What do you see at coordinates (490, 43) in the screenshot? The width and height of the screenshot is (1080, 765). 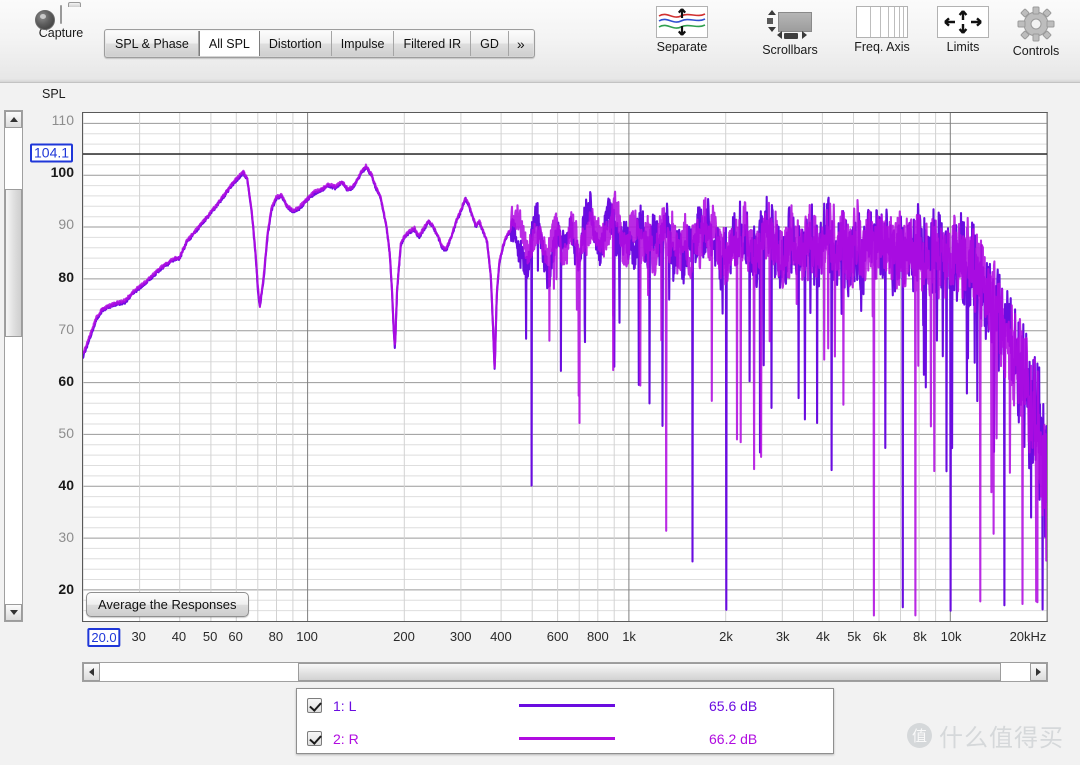 I see `tab-gd: GD` at bounding box center [490, 43].